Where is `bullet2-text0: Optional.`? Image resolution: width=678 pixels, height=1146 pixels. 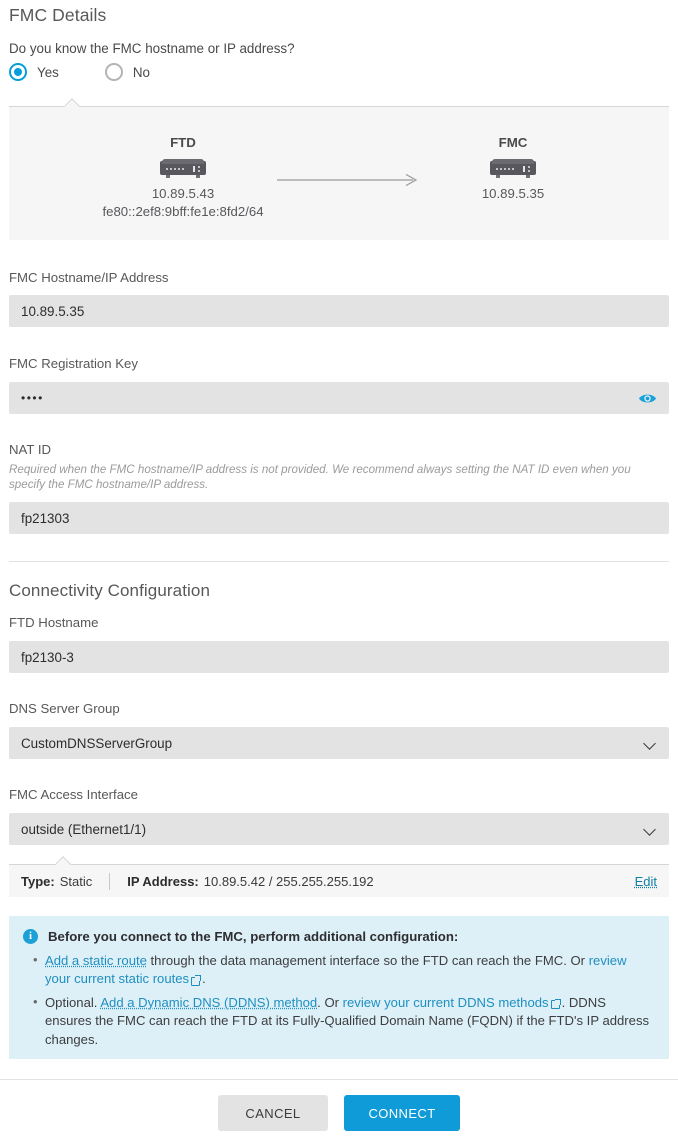 bullet2-text0: Optional. is located at coordinates (73, 1002).